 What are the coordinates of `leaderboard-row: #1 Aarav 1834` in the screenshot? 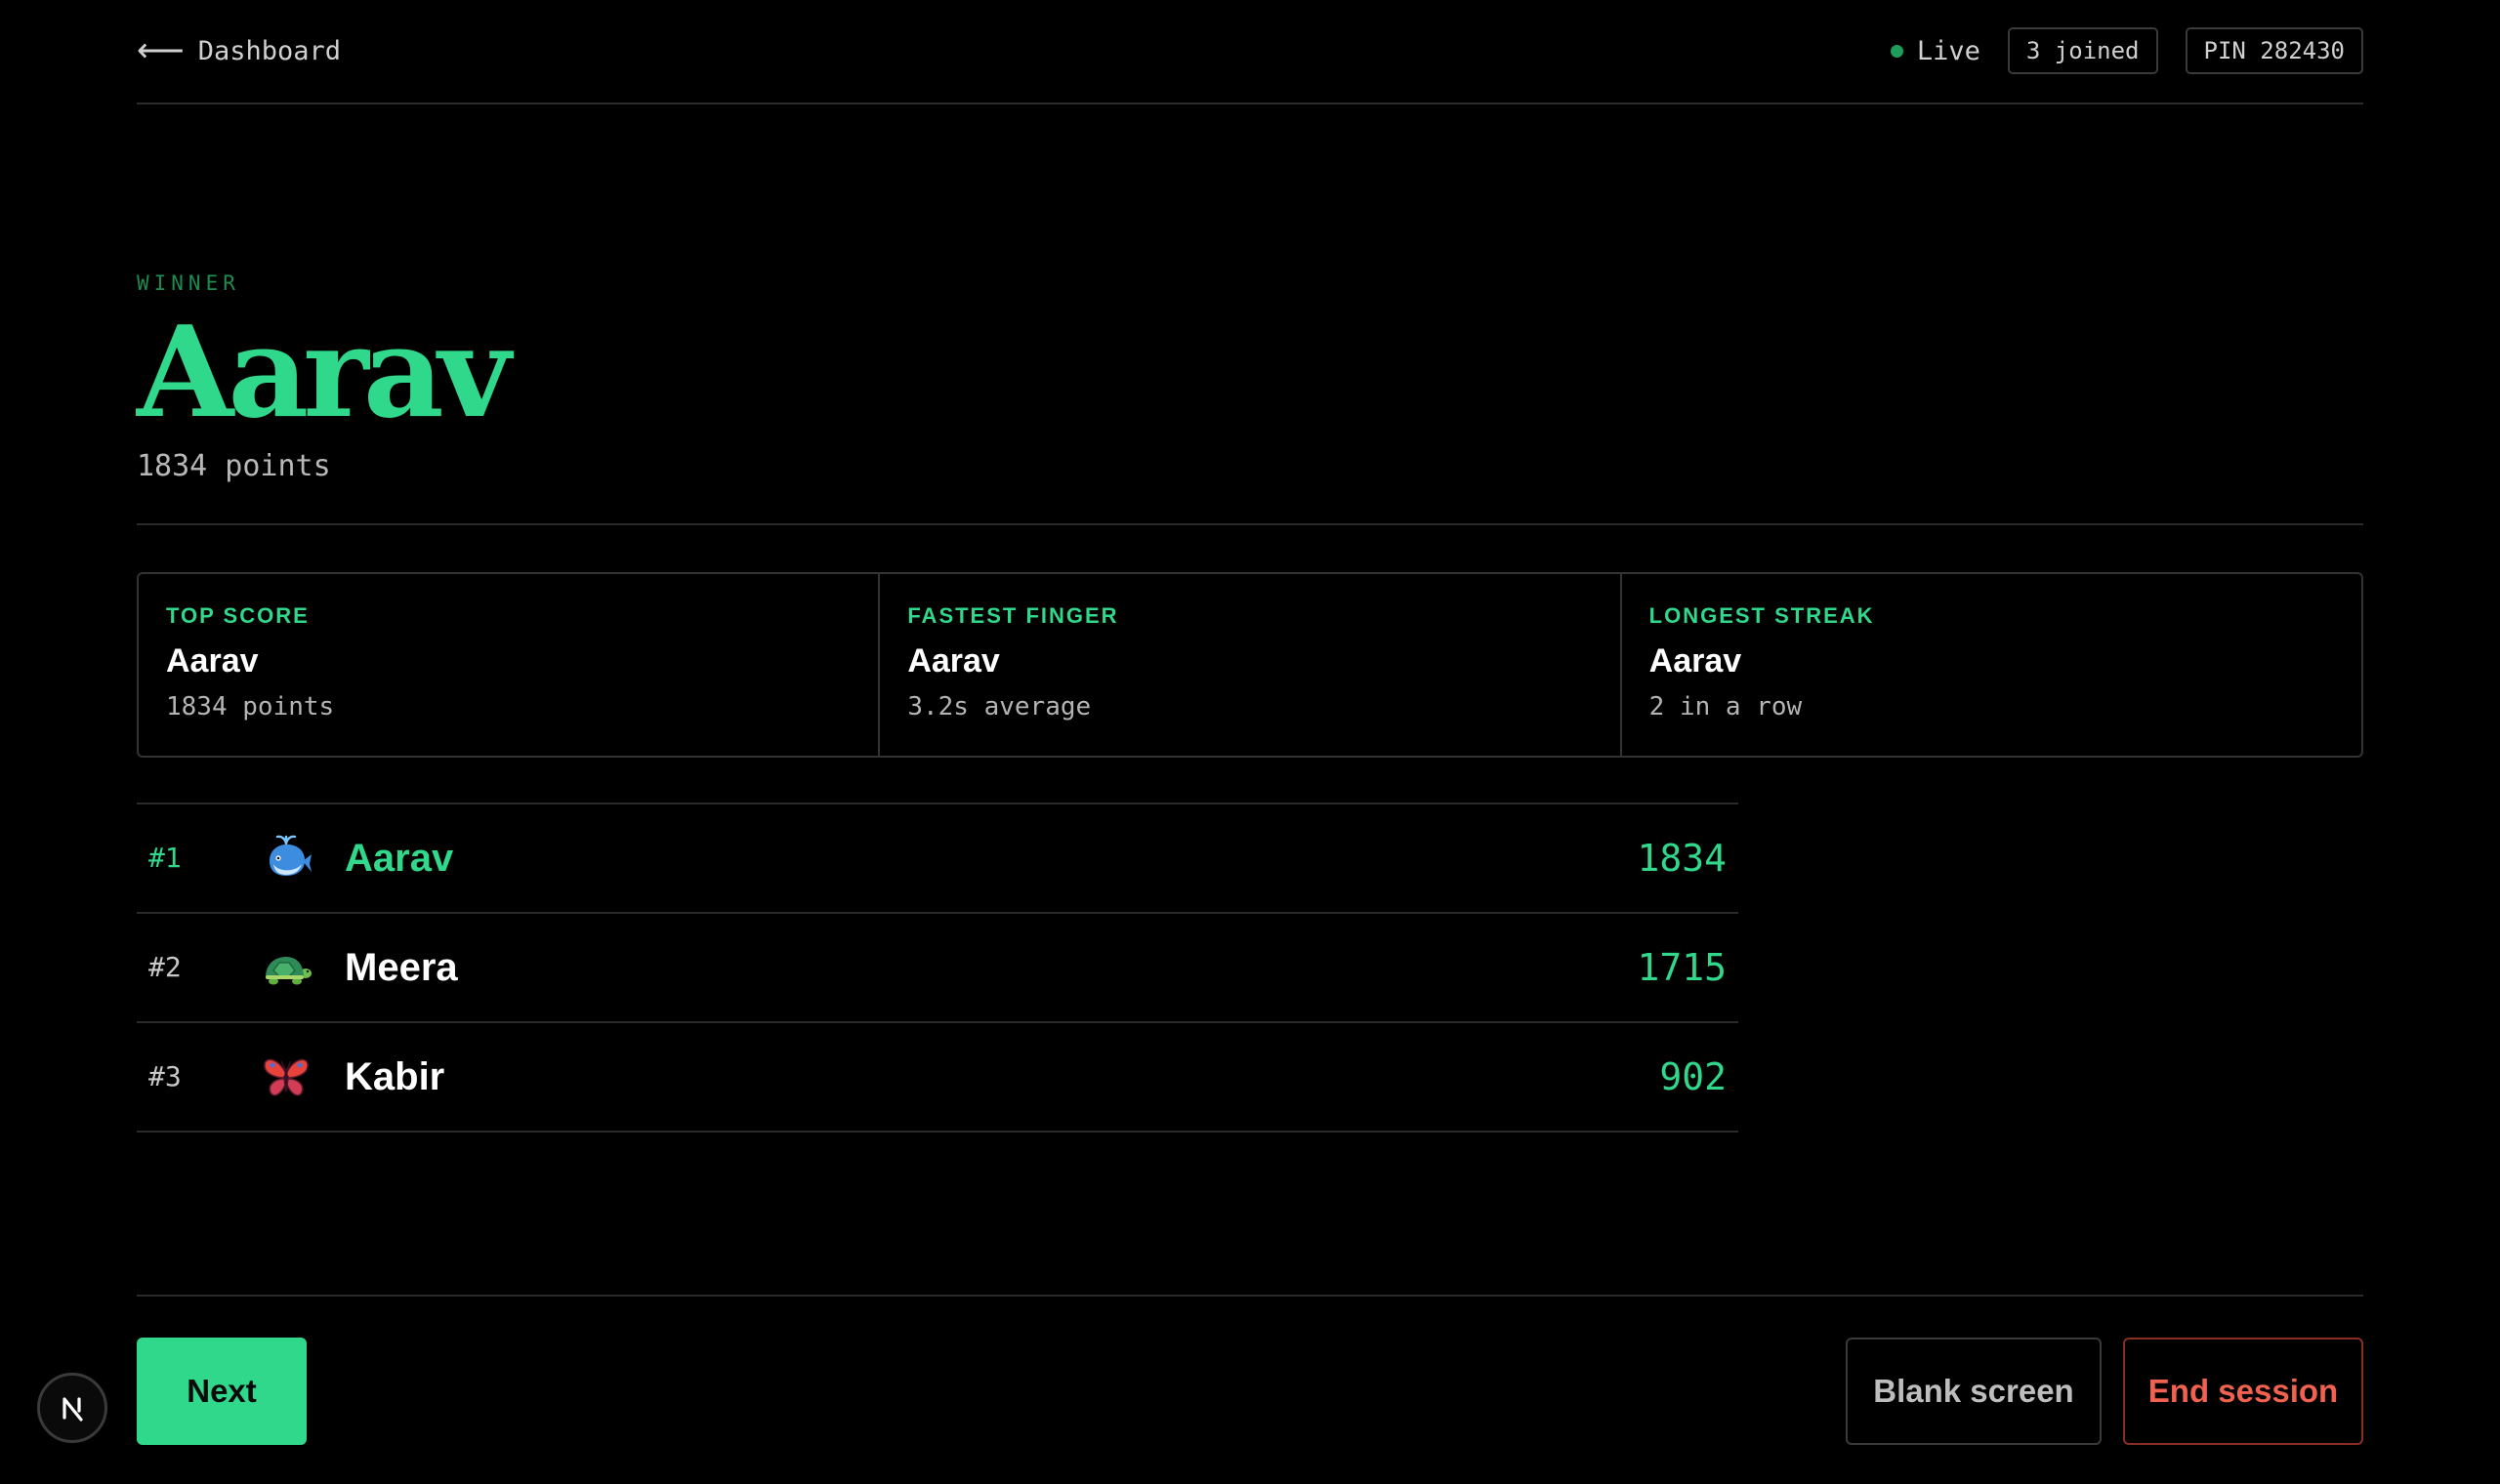 It's located at (937, 859).